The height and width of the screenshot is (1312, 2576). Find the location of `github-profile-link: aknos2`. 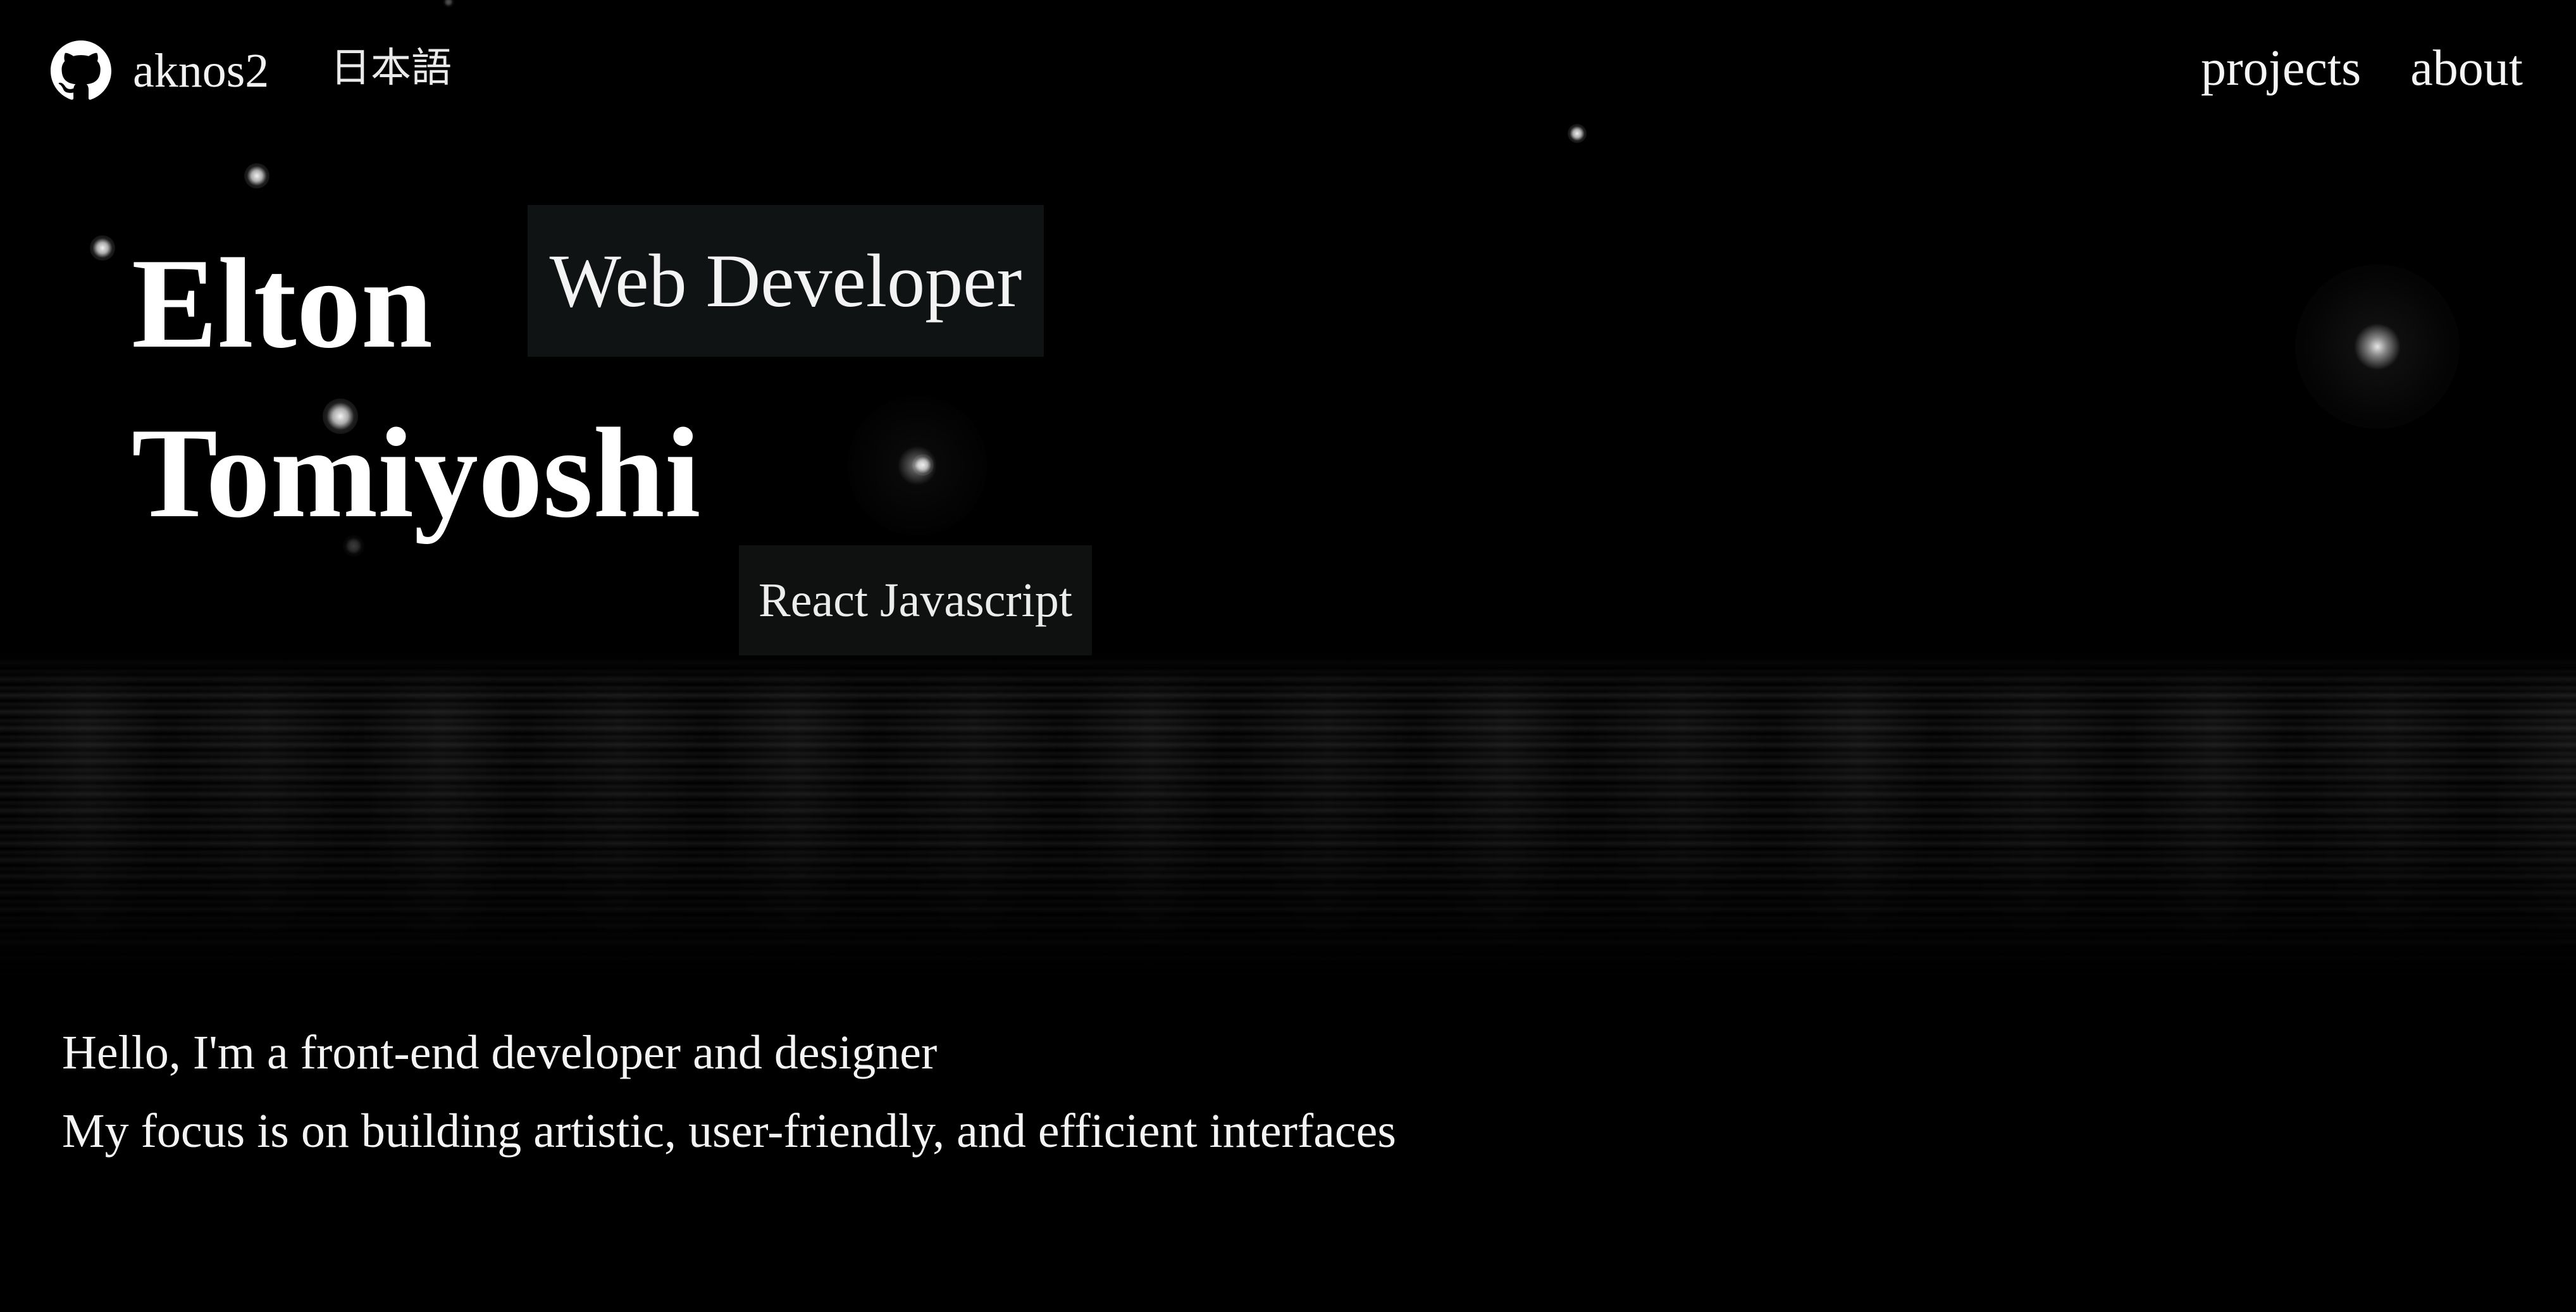

github-profile-link: aknos2 is located at coordinates (160, 70).